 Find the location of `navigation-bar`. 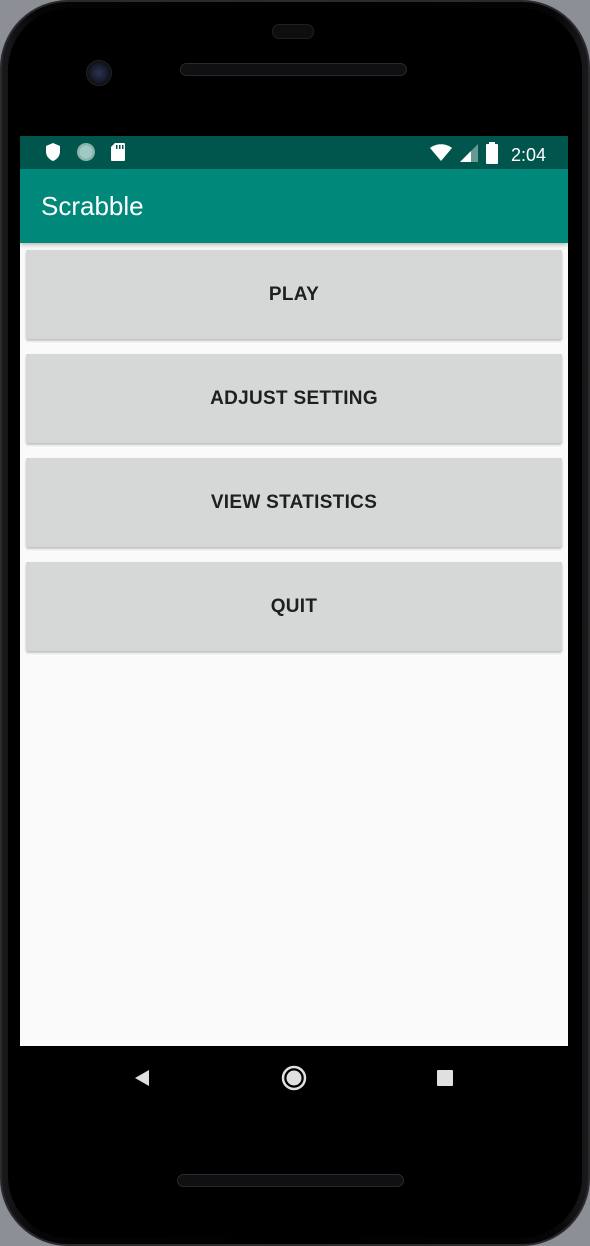

navigation-bar is located at coordinates (294, 1078).